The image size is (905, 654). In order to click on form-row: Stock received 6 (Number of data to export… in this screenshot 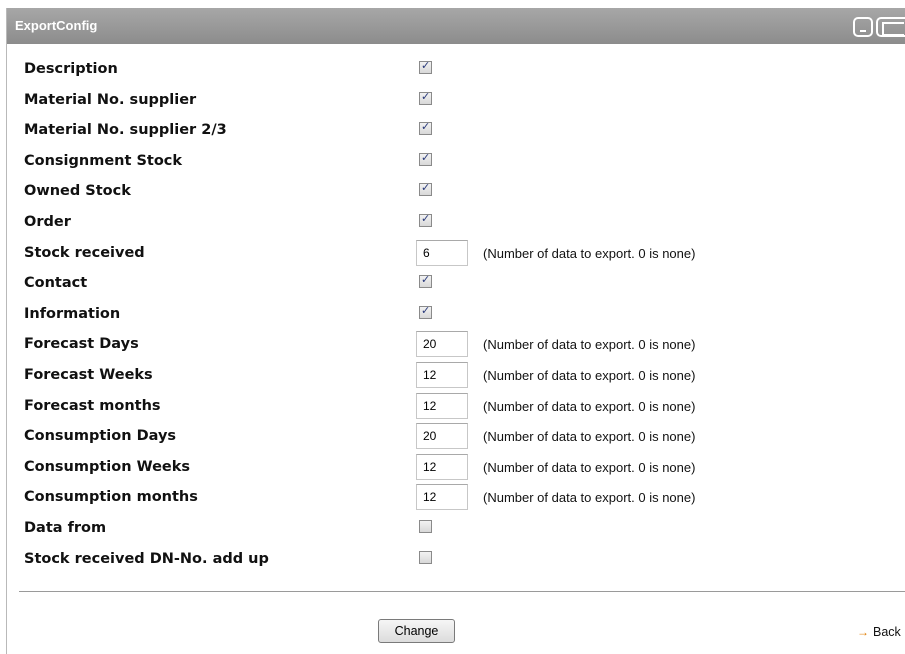, I will do `click(456, 254)`.